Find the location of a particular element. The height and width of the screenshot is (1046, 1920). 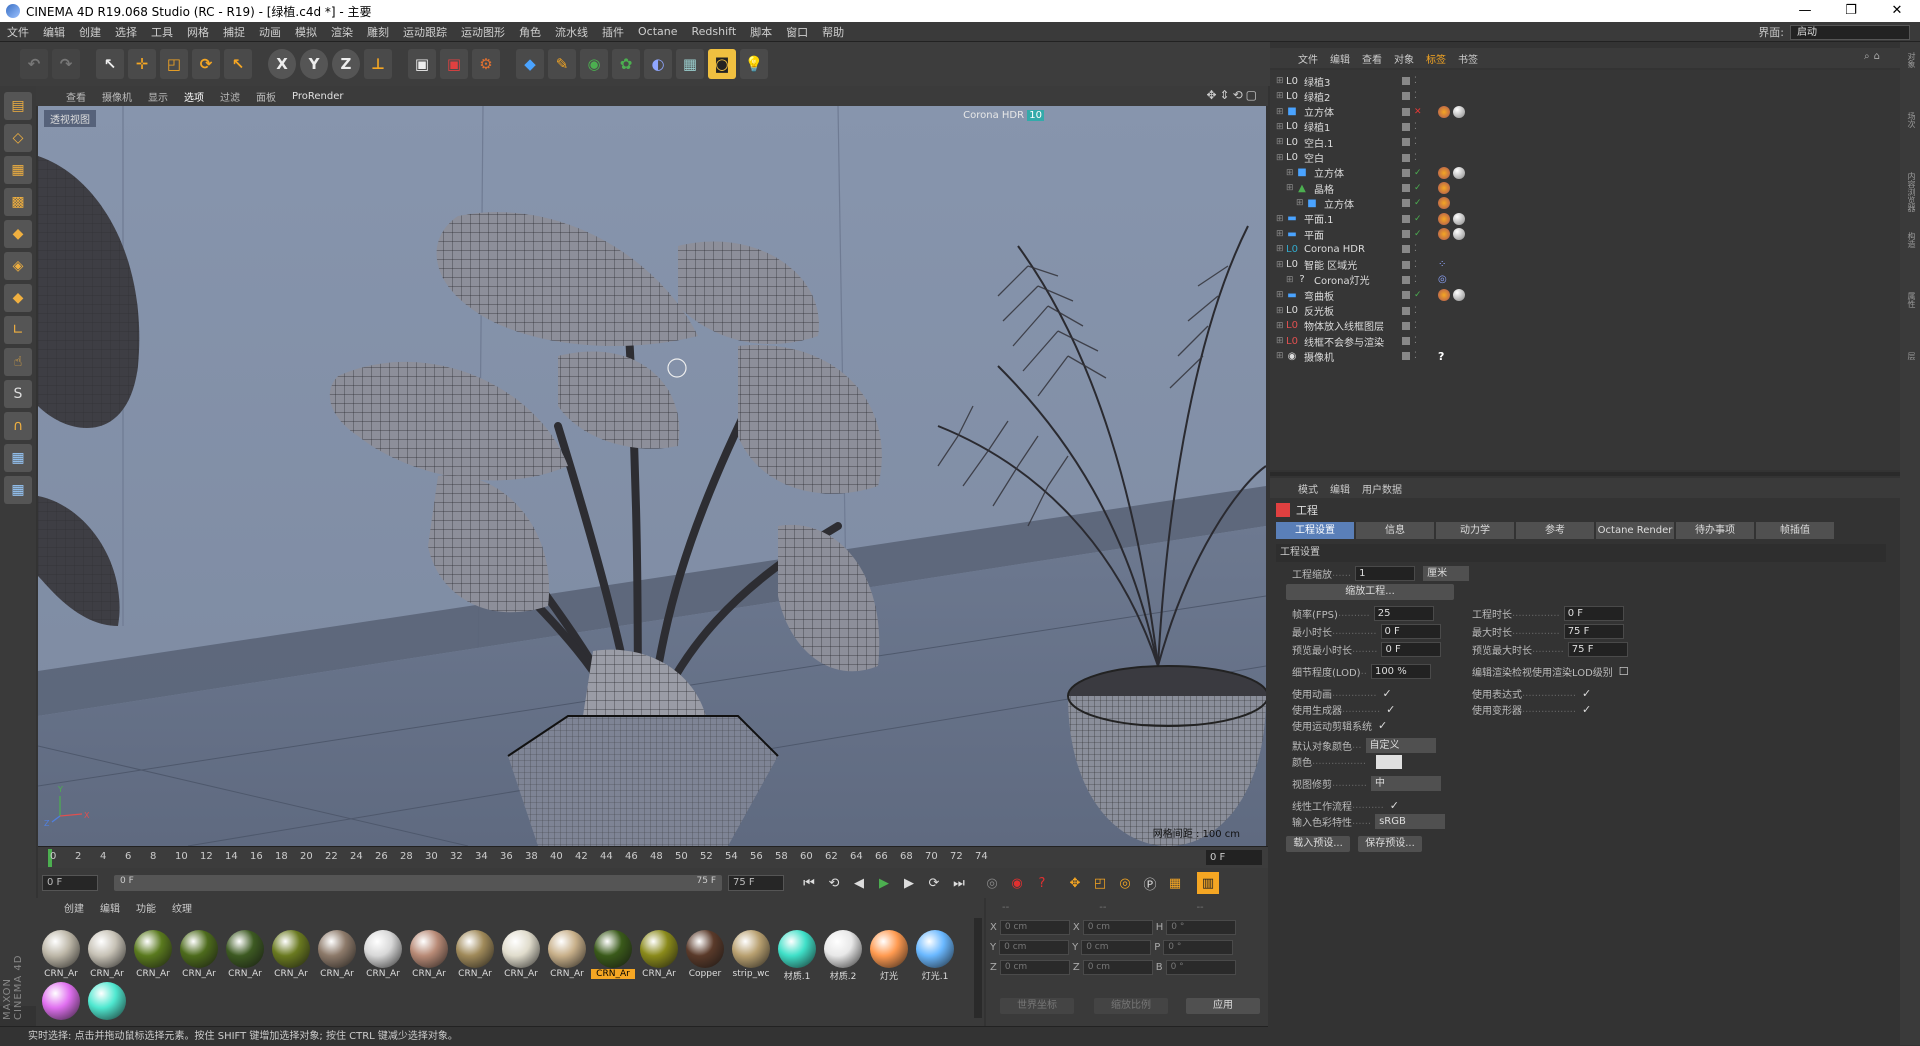

object-name: 物体放入线框图层 is located at coordinates (1359, 325).